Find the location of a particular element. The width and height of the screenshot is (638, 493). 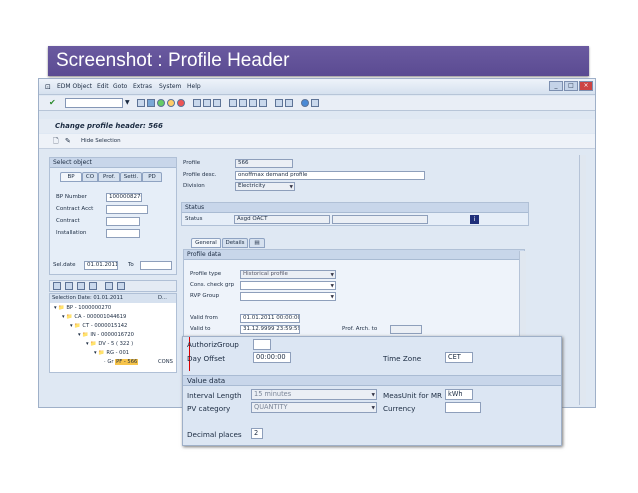

status-info-icon: i is located at coordinates (474, 219).